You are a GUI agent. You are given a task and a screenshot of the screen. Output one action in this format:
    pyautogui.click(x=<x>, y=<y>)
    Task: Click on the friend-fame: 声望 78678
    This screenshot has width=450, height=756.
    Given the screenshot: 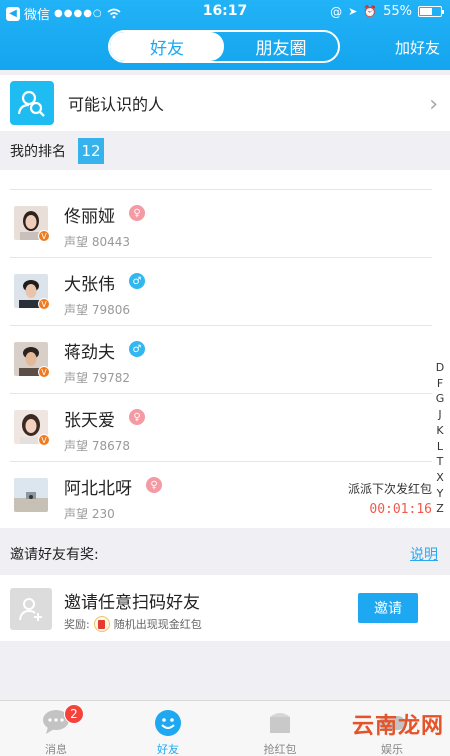 What is the action you would take?
    pyautogui.click(x=97, y=446)
    